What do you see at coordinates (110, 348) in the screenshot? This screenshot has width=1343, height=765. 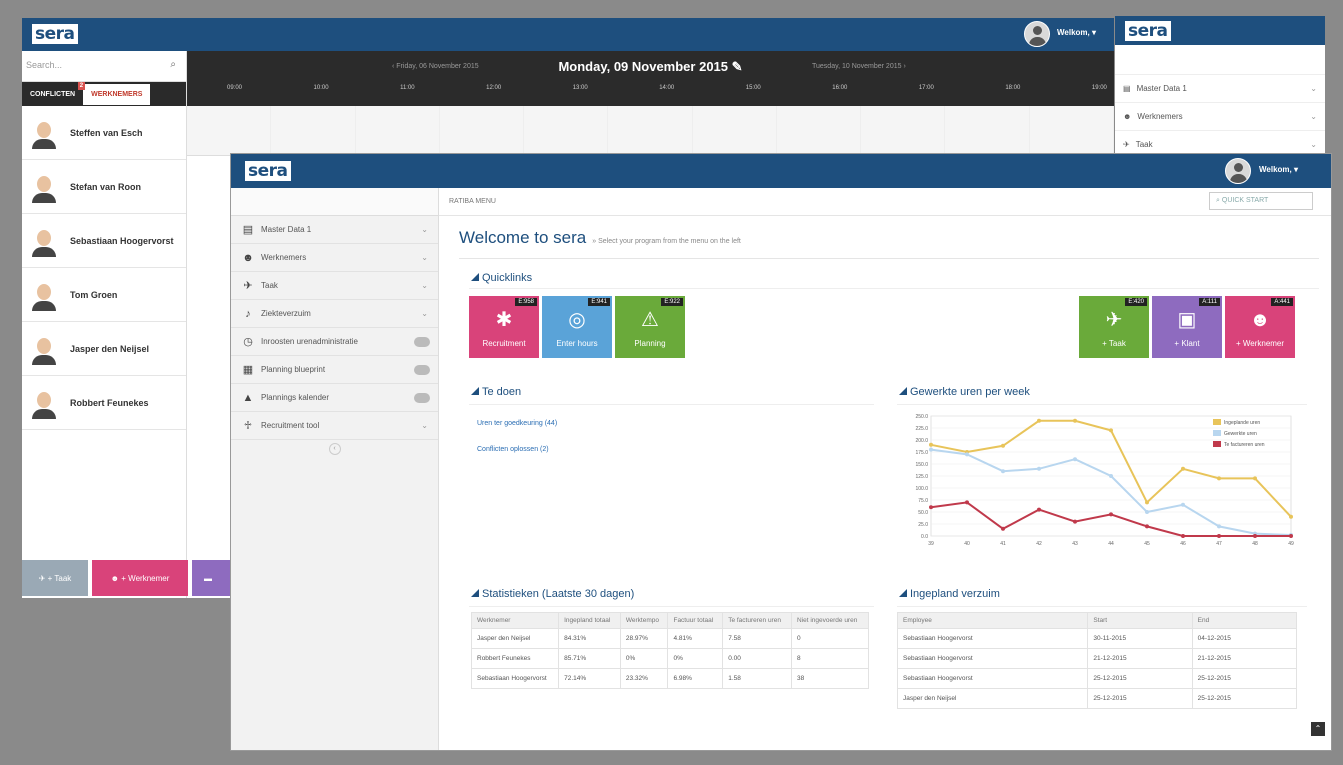 I see `employee-name: Jasper den Neijsel` at bounding box center [110, 348].